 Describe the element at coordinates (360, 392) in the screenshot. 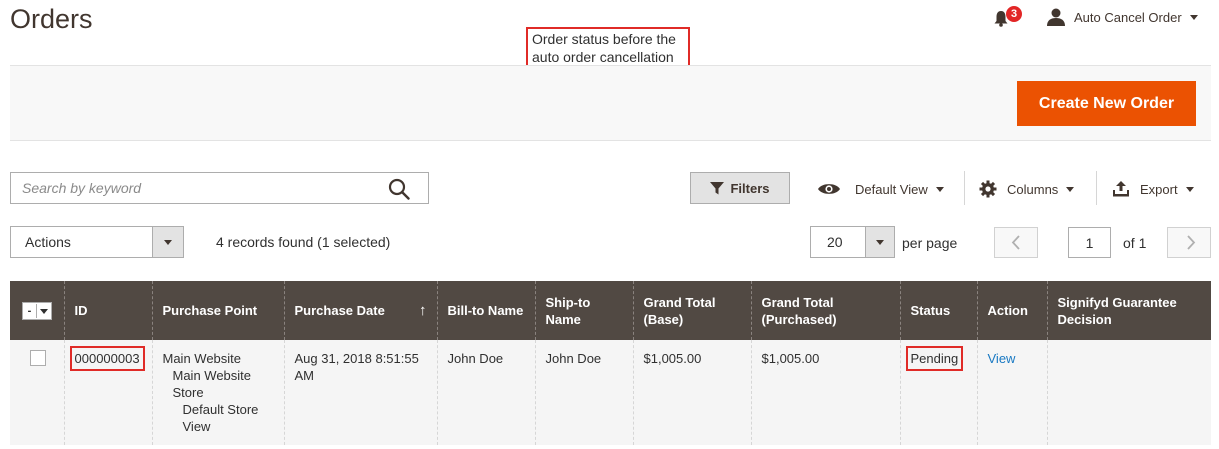

I see `cell-purchase-date: Aug 31, 2018 8:51:55 AM` at that location.